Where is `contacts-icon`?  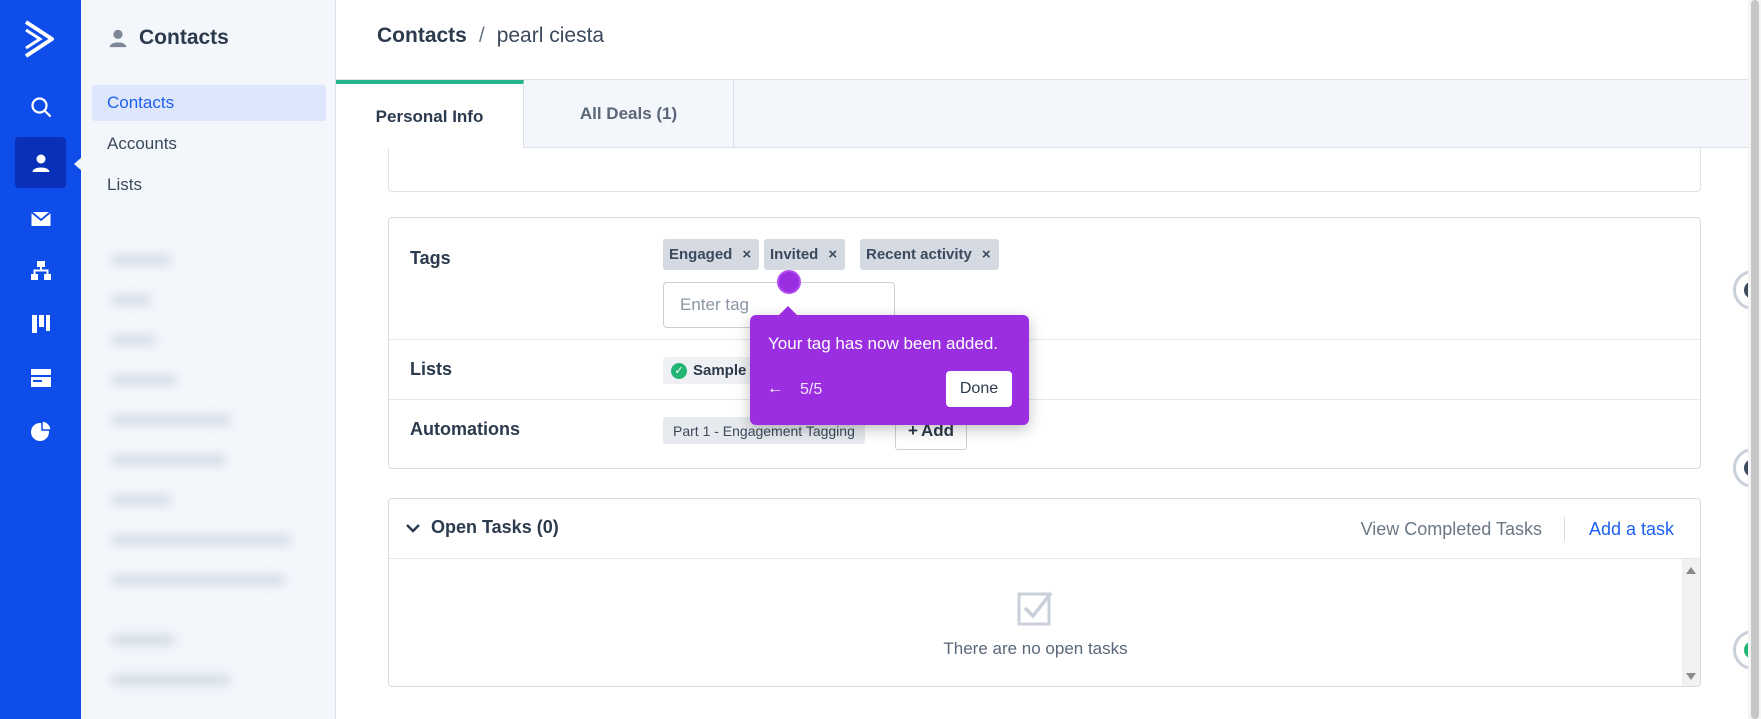
contacts-icon is located at coordinates (40, 163).